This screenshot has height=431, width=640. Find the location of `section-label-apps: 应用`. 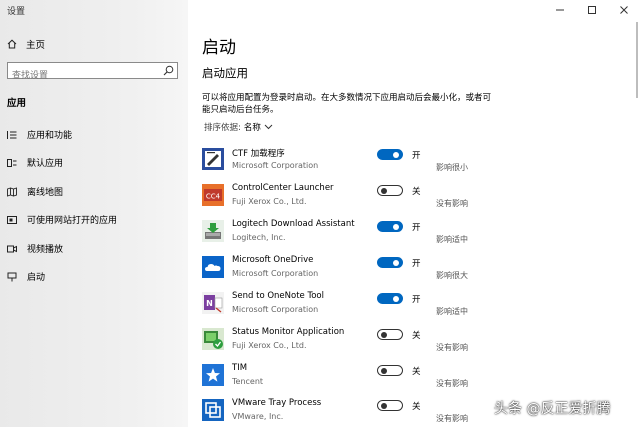

section-label-apps: 应用 is located at coordinates (17, 103).